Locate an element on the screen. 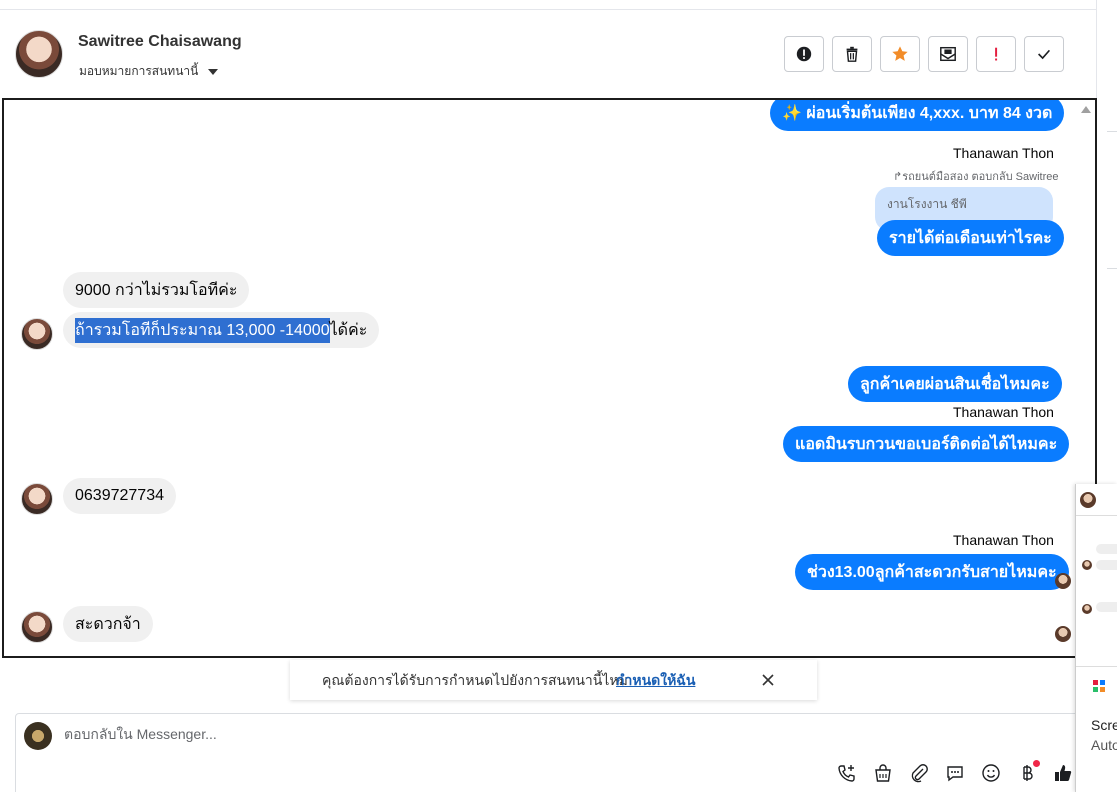  shopping-bag-icon is located at coordinates (883, 773).